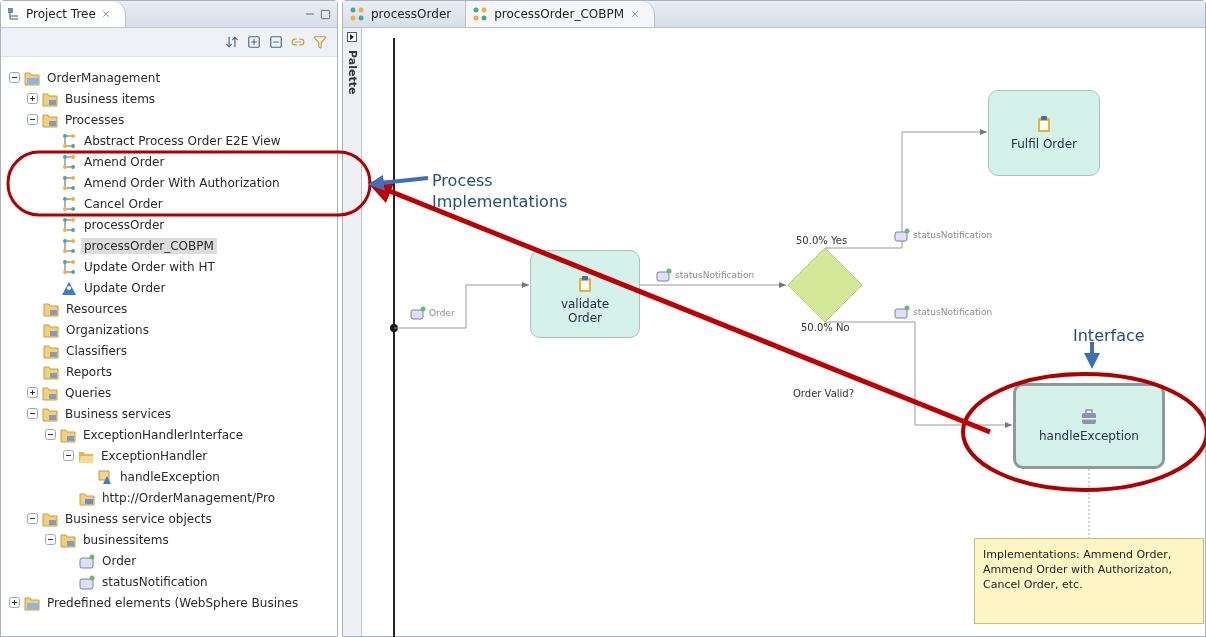 The image size is (1206, 637). What do you see at coordinates (149, 266) in the screenshot?
I see `tree-item: Update Order with HT` at bounding box center [149, 266].